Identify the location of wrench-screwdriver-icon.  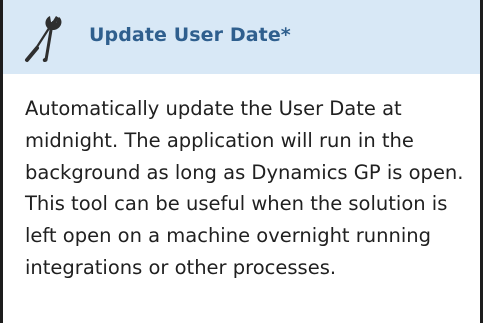
(48, 38).